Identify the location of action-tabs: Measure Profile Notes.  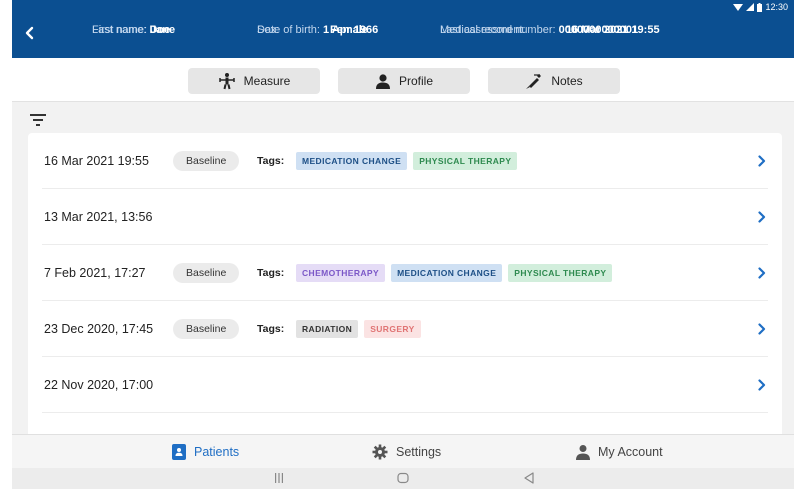
(403, 80).